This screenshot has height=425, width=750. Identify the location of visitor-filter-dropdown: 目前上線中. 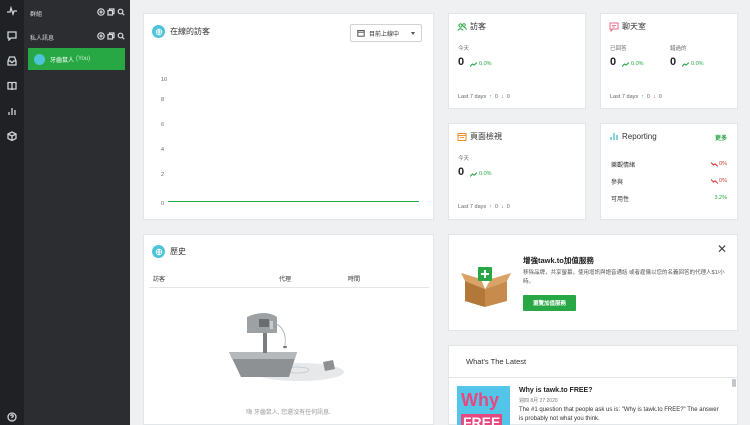
(386, 33).